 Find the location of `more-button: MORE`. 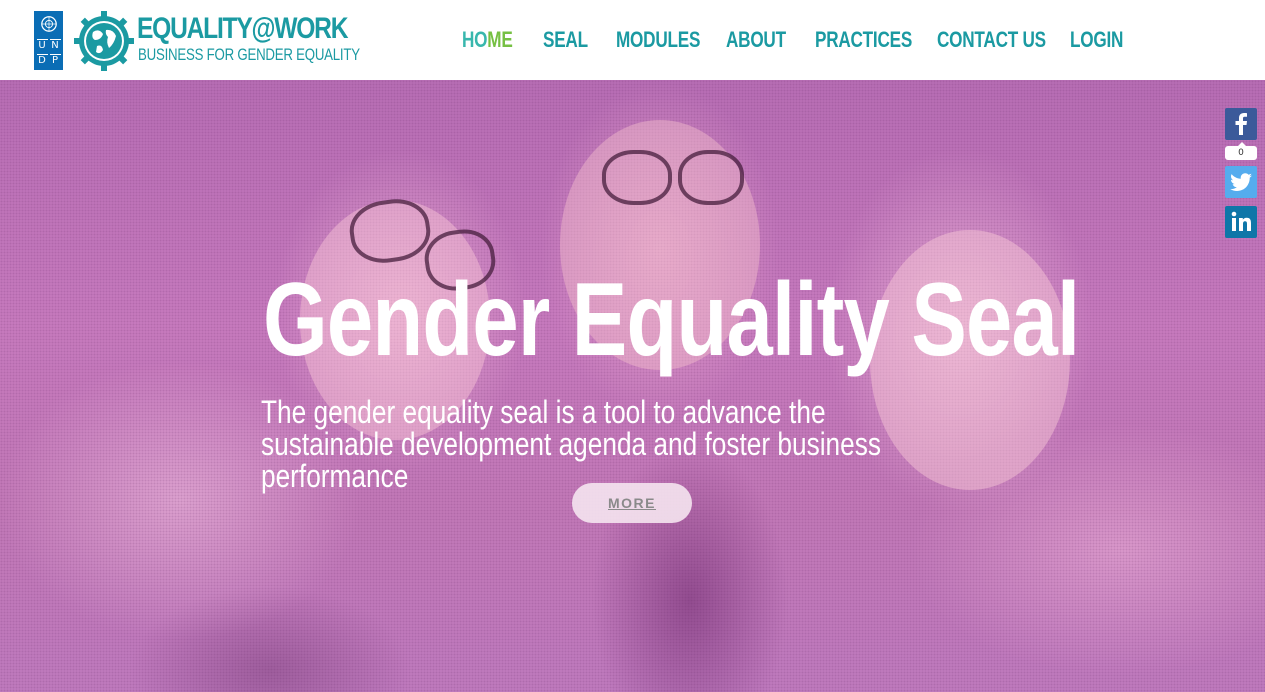

more-button: MORE is located at coordinates (632, 503).